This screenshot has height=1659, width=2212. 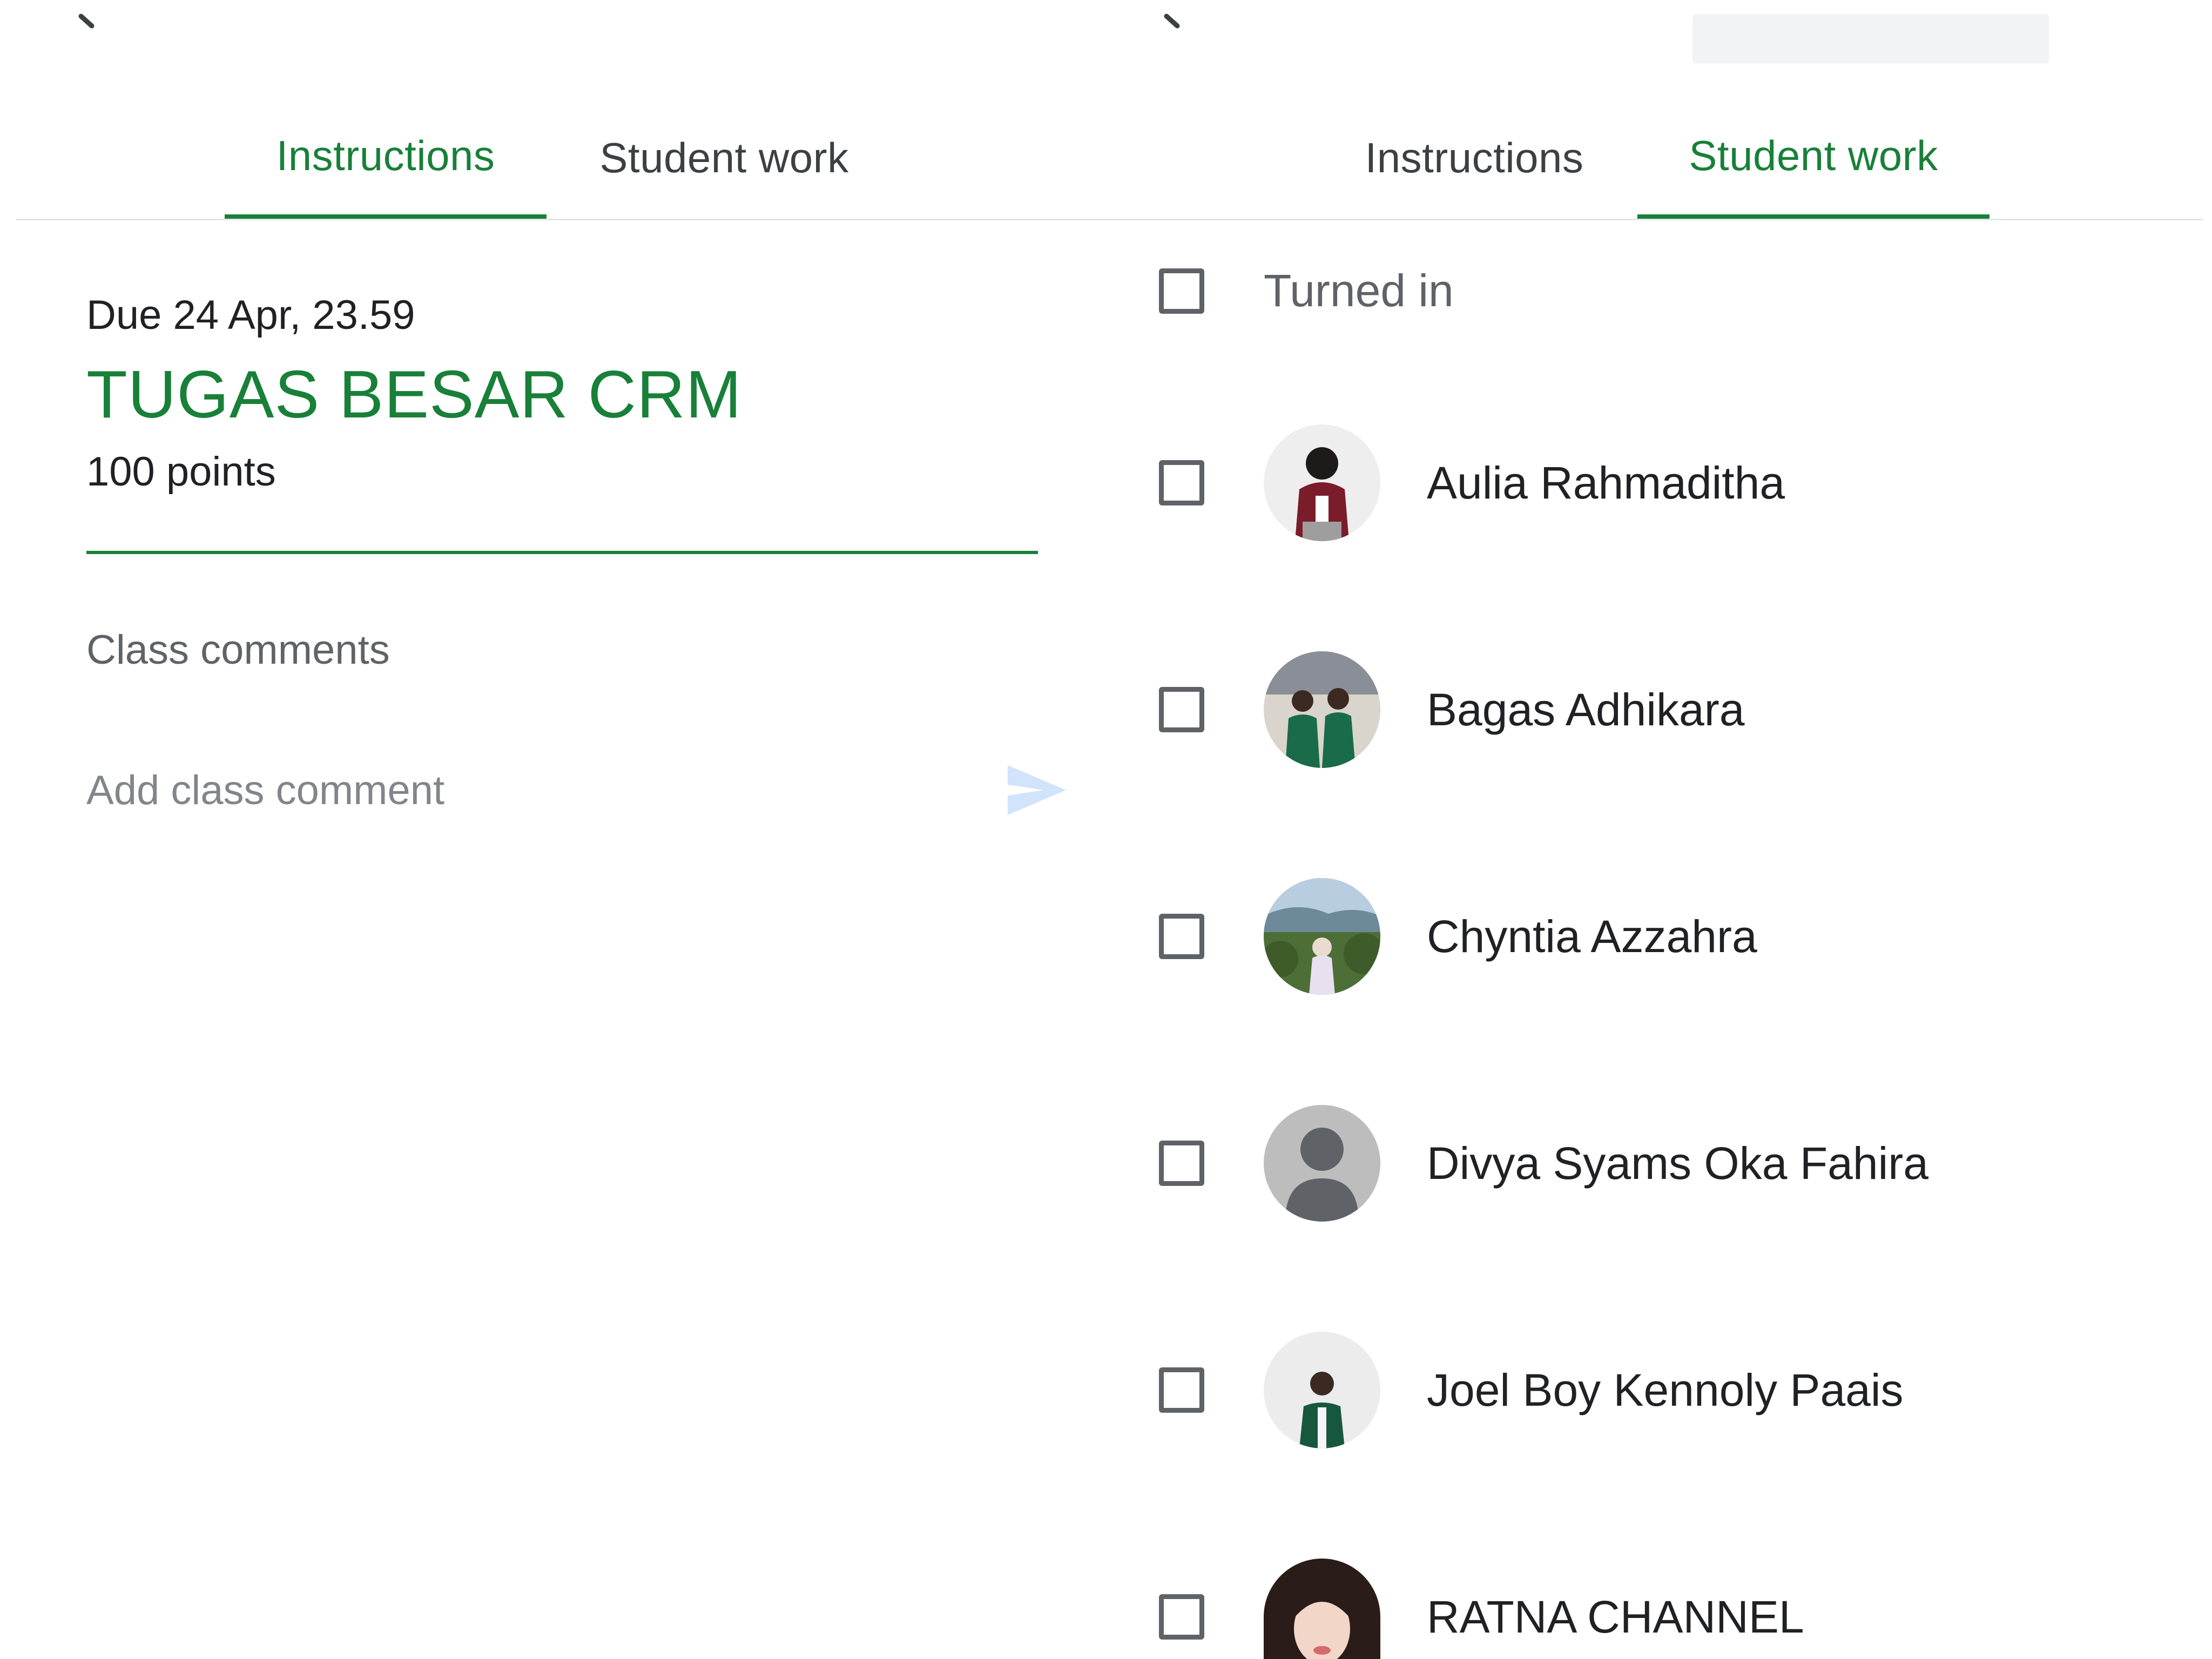 What do you see at coordinates (1322, 1163) in the screenshot?
I see `default-person-icon` at bounding box center [1322, 1163].